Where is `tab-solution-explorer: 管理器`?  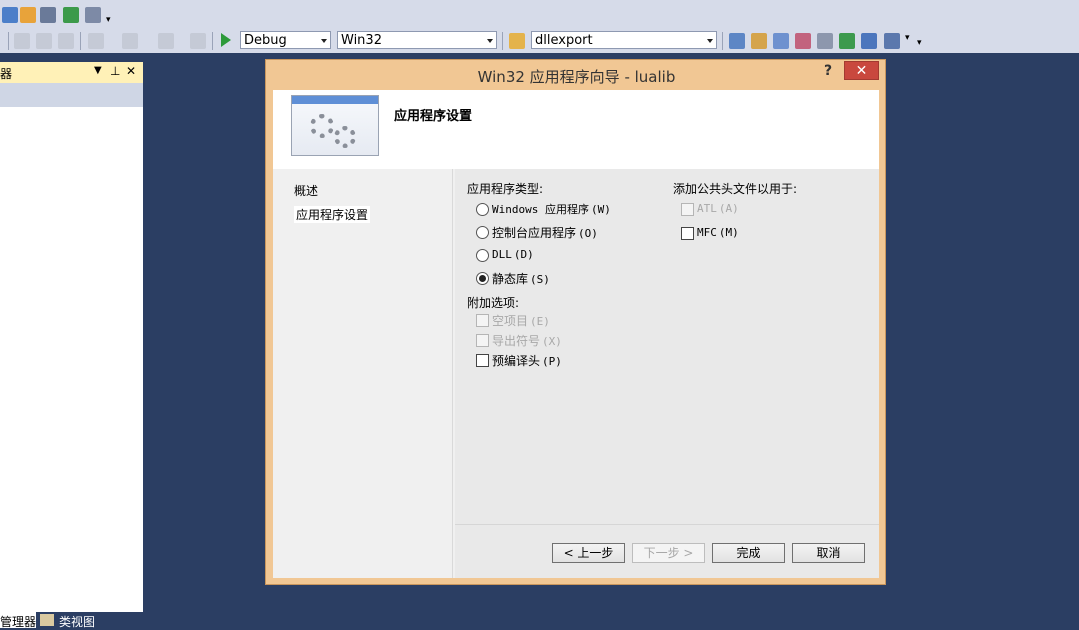 tab-solution-explorer: 管理器 is located at coordinates (18, 620).